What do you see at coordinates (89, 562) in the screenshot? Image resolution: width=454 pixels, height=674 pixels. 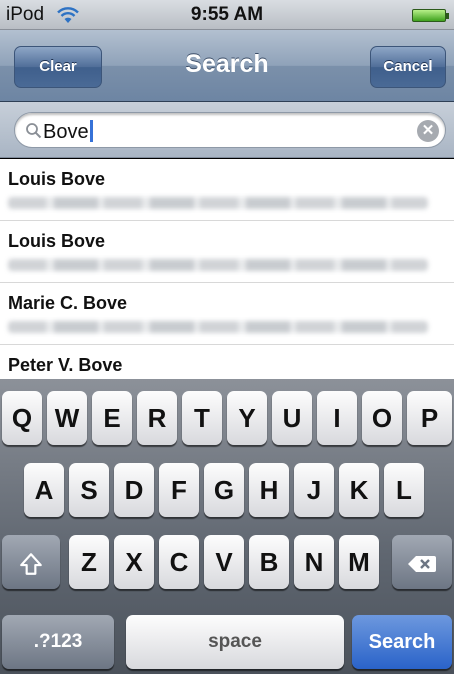 I see `key-z: Z` at bounding box center [89, 562].